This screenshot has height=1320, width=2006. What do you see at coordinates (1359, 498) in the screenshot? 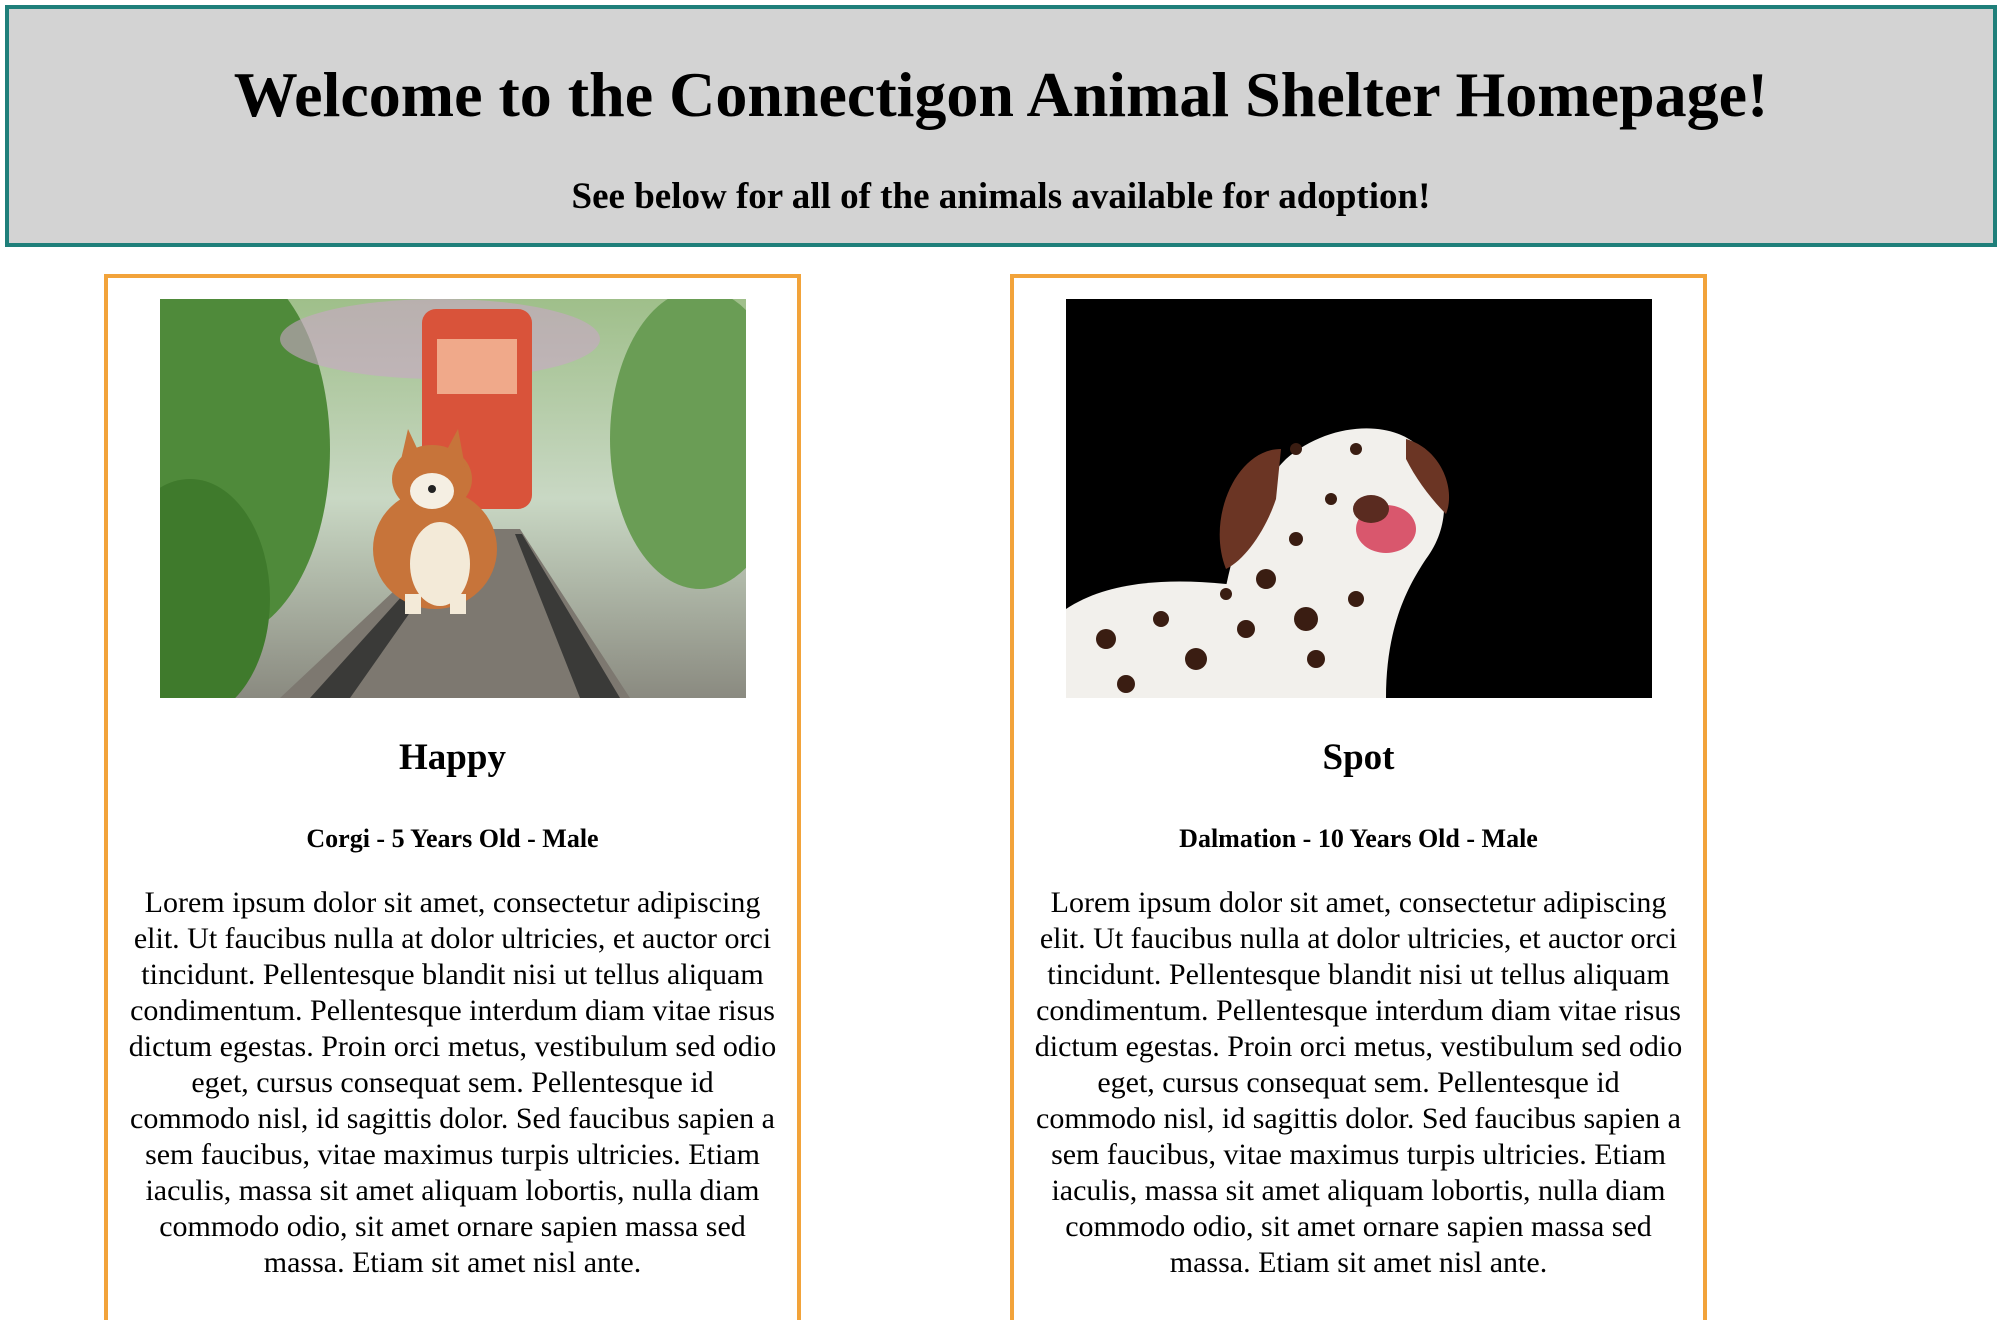
I see `dalmatian-photo` at bounding box center [1359, 498].